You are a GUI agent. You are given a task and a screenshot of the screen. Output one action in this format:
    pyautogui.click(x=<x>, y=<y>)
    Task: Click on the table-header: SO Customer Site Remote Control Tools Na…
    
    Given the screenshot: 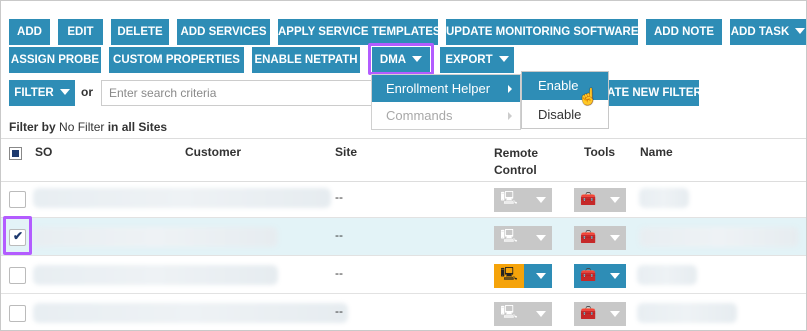 What is the action you would take?
    pyautogui.click(x=403, y=160)
    